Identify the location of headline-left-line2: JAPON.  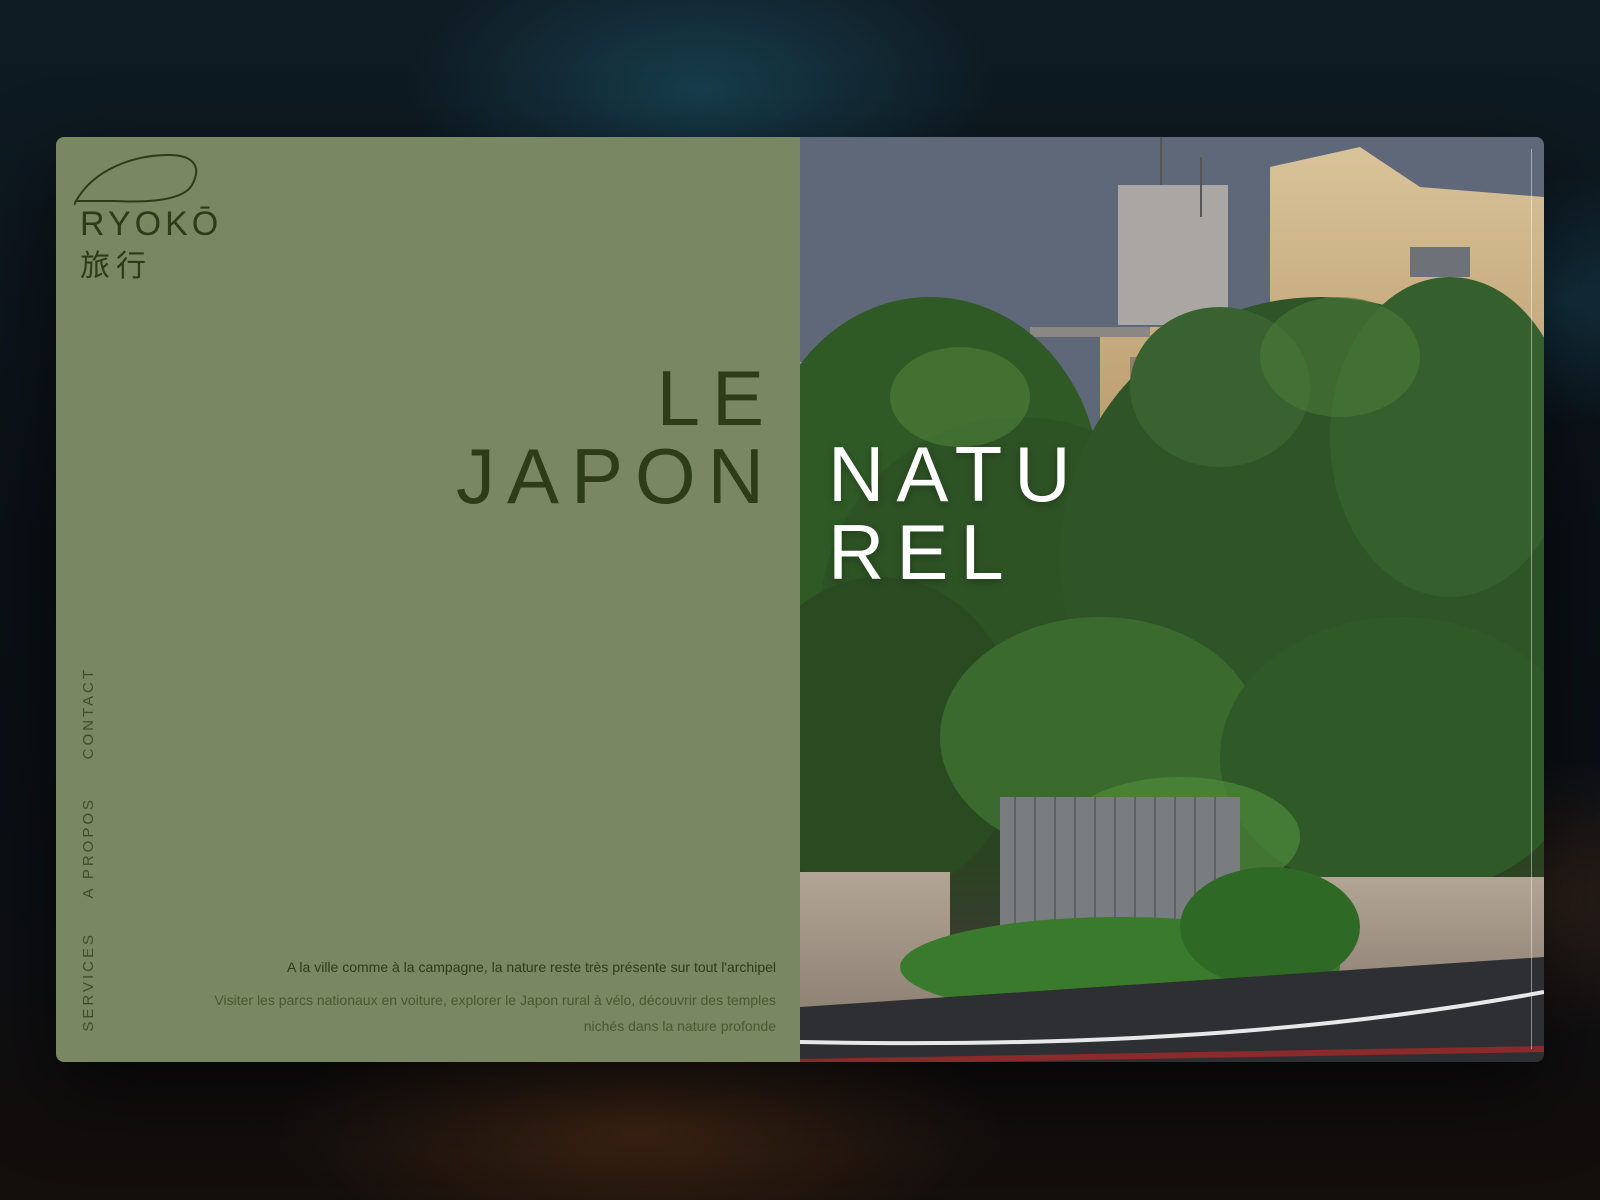
(615, 476).